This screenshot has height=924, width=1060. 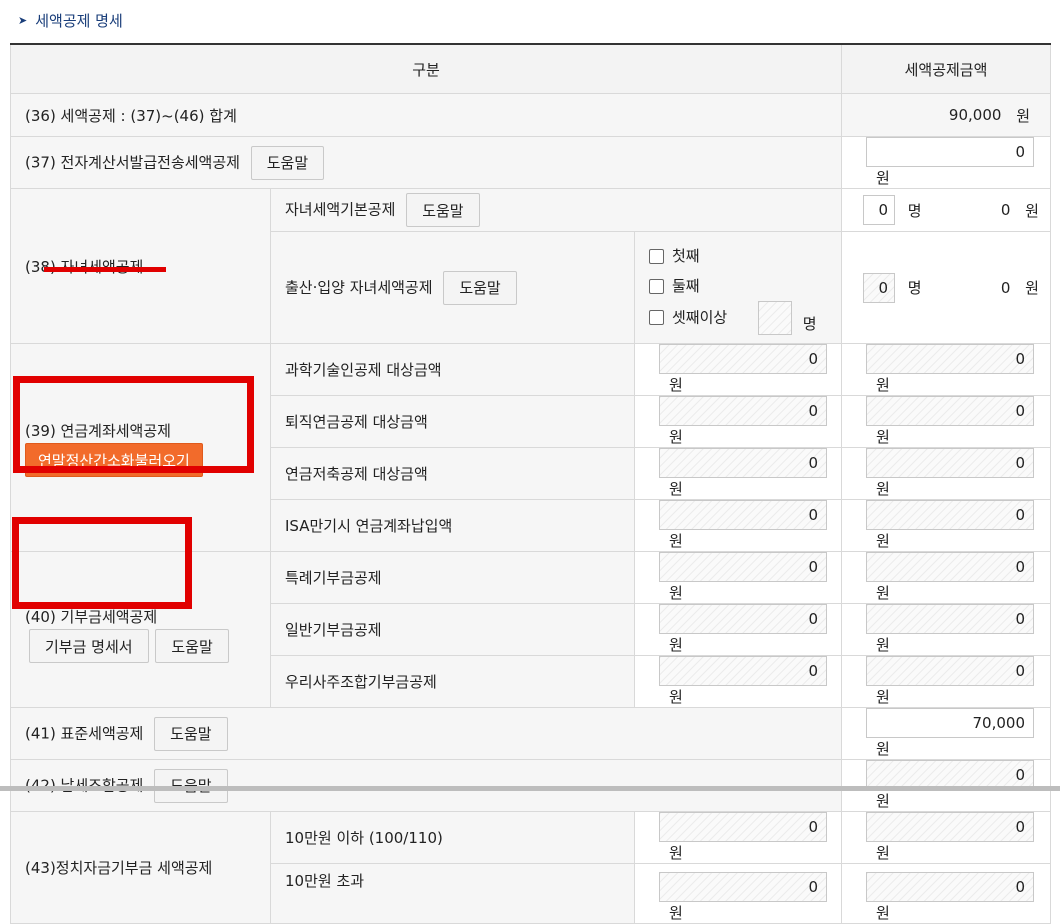 What do you see at coordinates (745, 317) in the screenshot?
I see `birth-option-third: 셋째이상 명` at bounding box center [745, 317].